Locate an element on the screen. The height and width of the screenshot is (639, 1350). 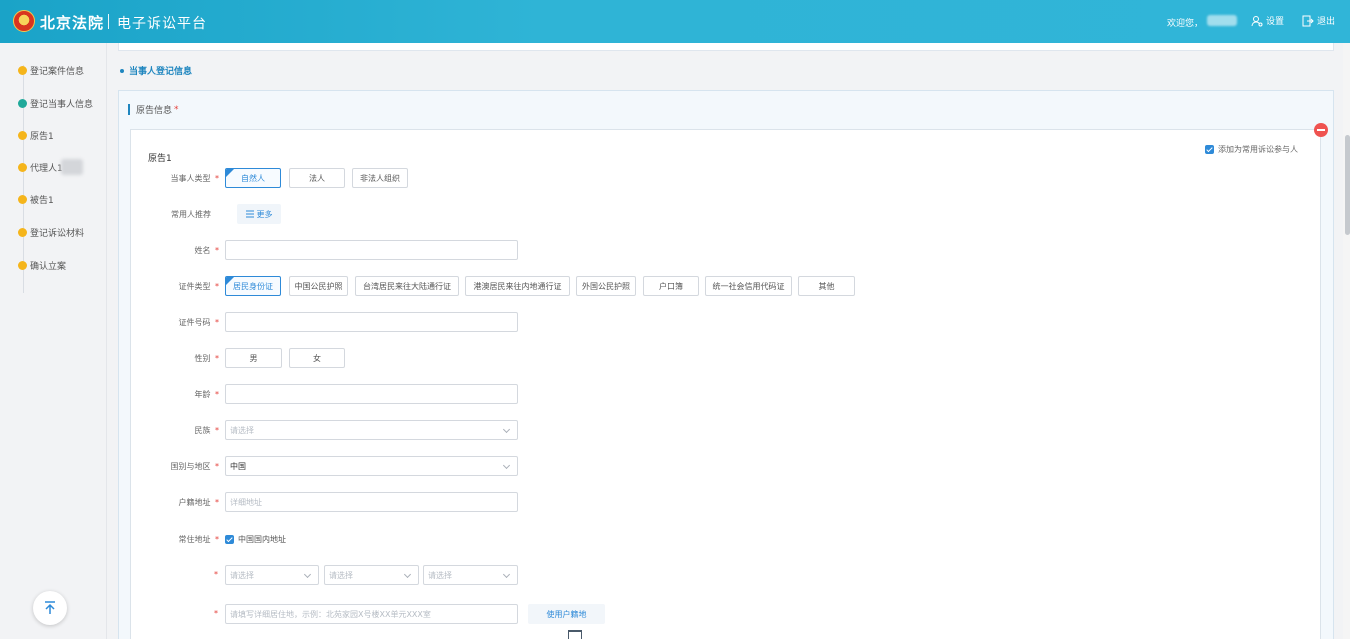
province-select: 请选择 is located at coordinates (272, 575).